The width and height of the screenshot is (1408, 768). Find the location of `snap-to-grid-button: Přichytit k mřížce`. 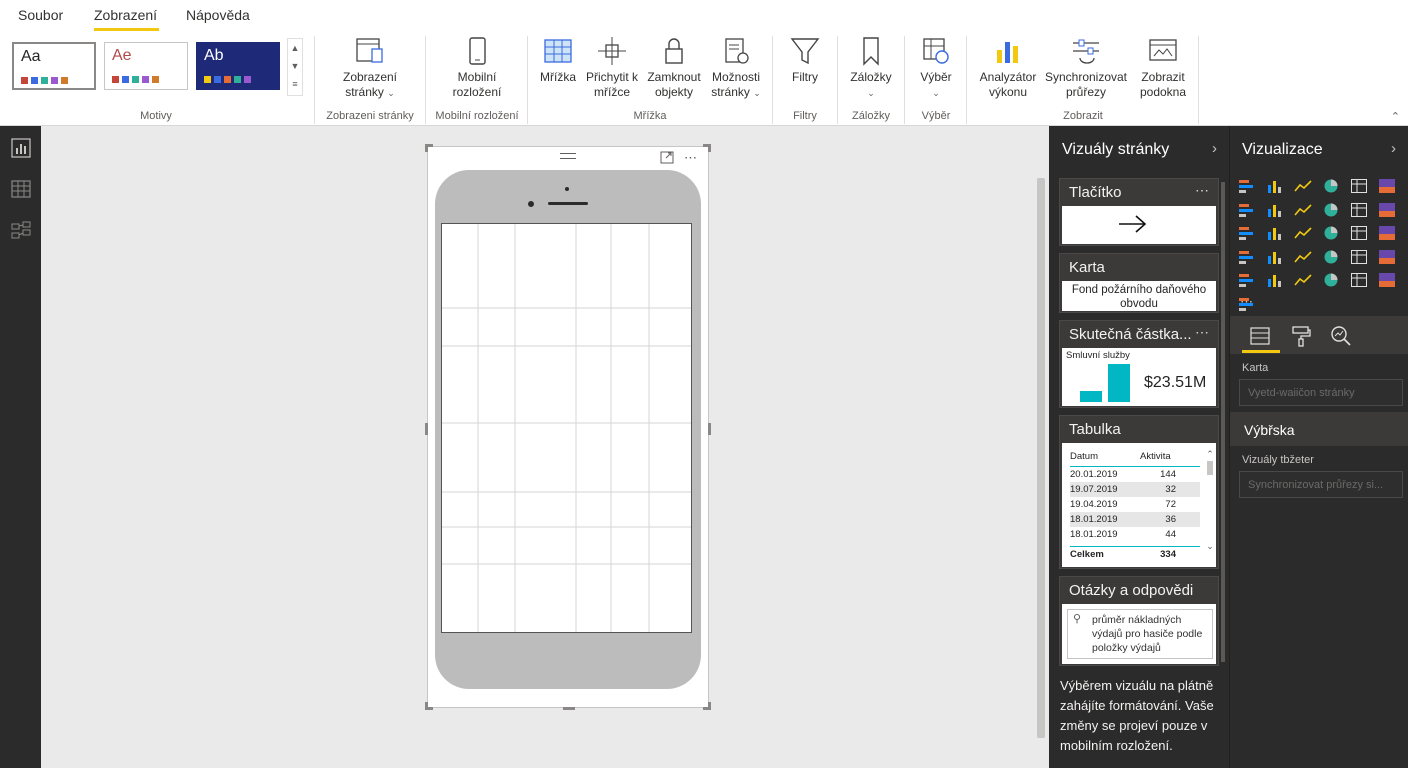

snap-to-grid-button: Přichytit k mřížce is located at coordinates (612, 68).